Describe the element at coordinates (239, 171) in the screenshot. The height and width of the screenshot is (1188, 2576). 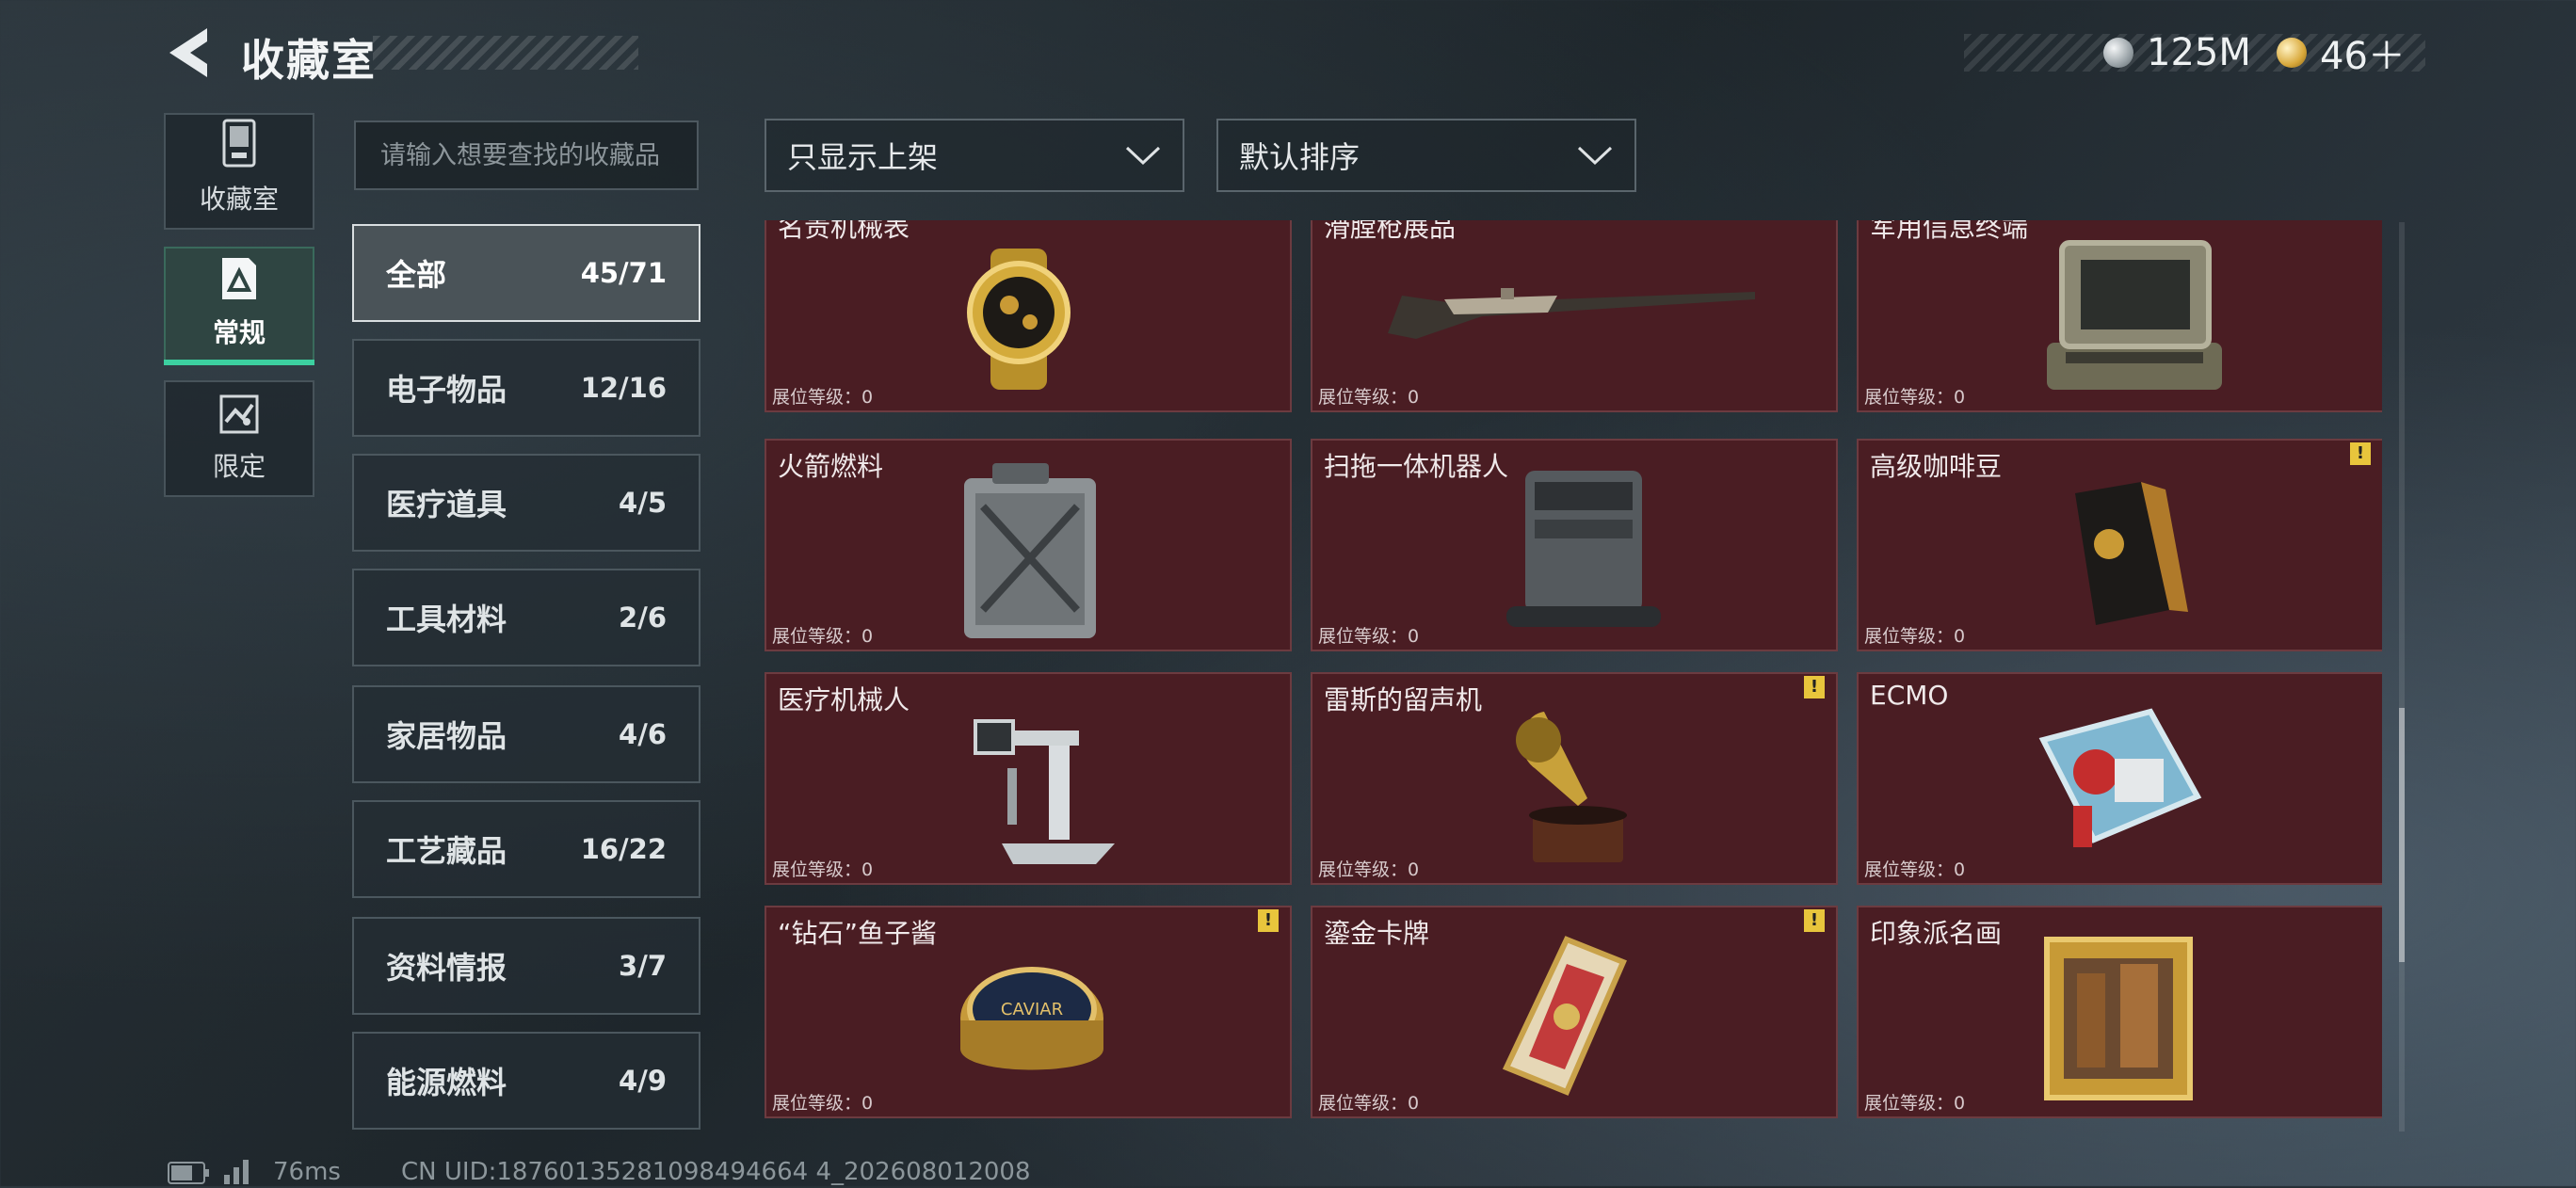
I see `nav-vault: 收藏室` at that location.